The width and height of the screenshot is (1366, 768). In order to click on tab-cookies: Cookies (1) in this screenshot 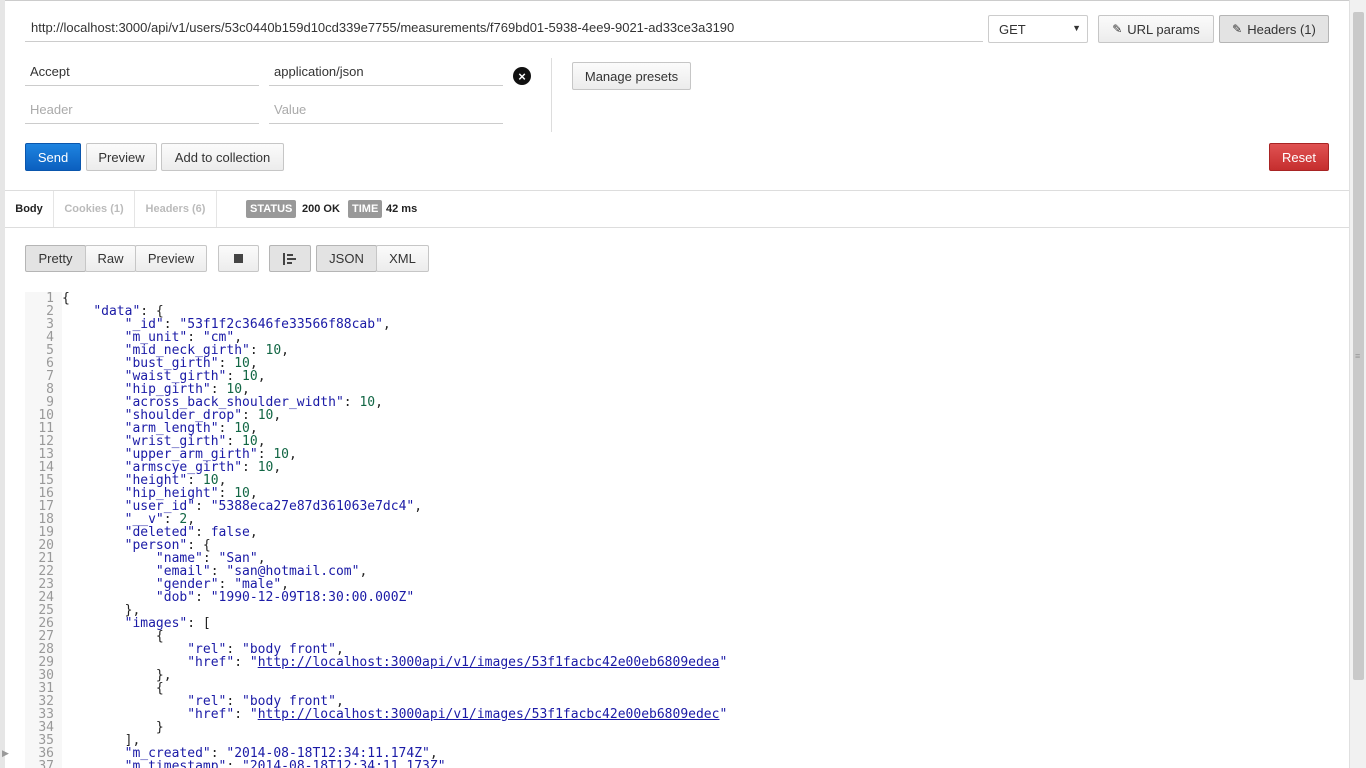, I will do `click(93, 209)`.